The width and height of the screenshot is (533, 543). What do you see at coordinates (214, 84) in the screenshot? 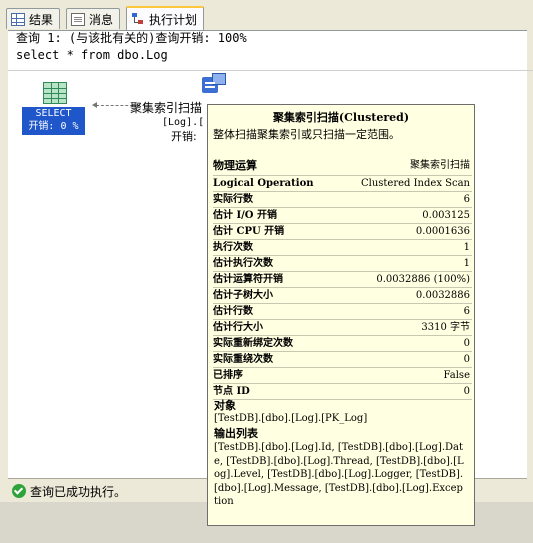
I see `clustered-index-scan-icon` at bounding box center [214, 84].